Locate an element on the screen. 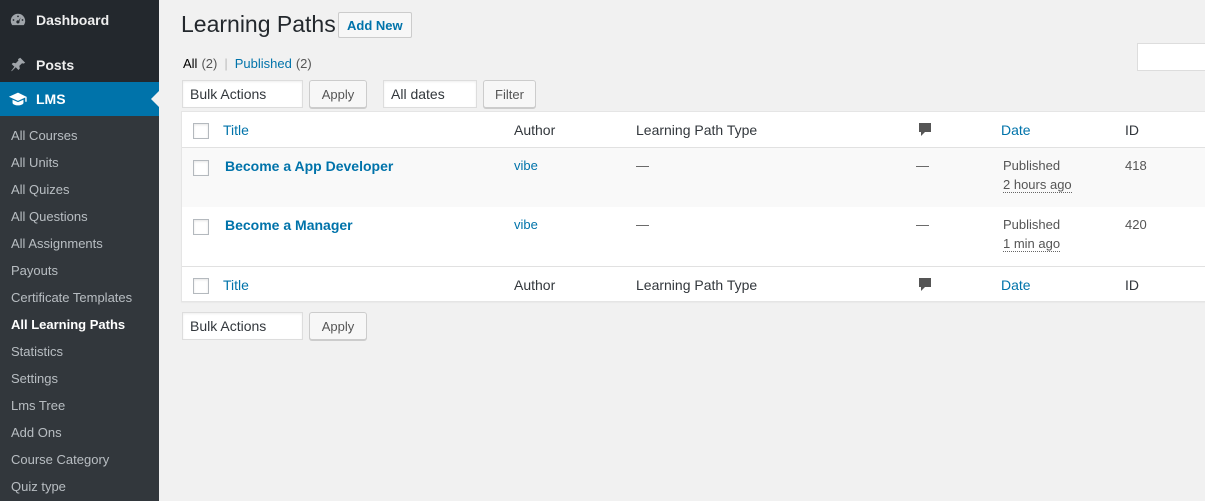  add-new-button: Add New is located at coordinates (375, 25).